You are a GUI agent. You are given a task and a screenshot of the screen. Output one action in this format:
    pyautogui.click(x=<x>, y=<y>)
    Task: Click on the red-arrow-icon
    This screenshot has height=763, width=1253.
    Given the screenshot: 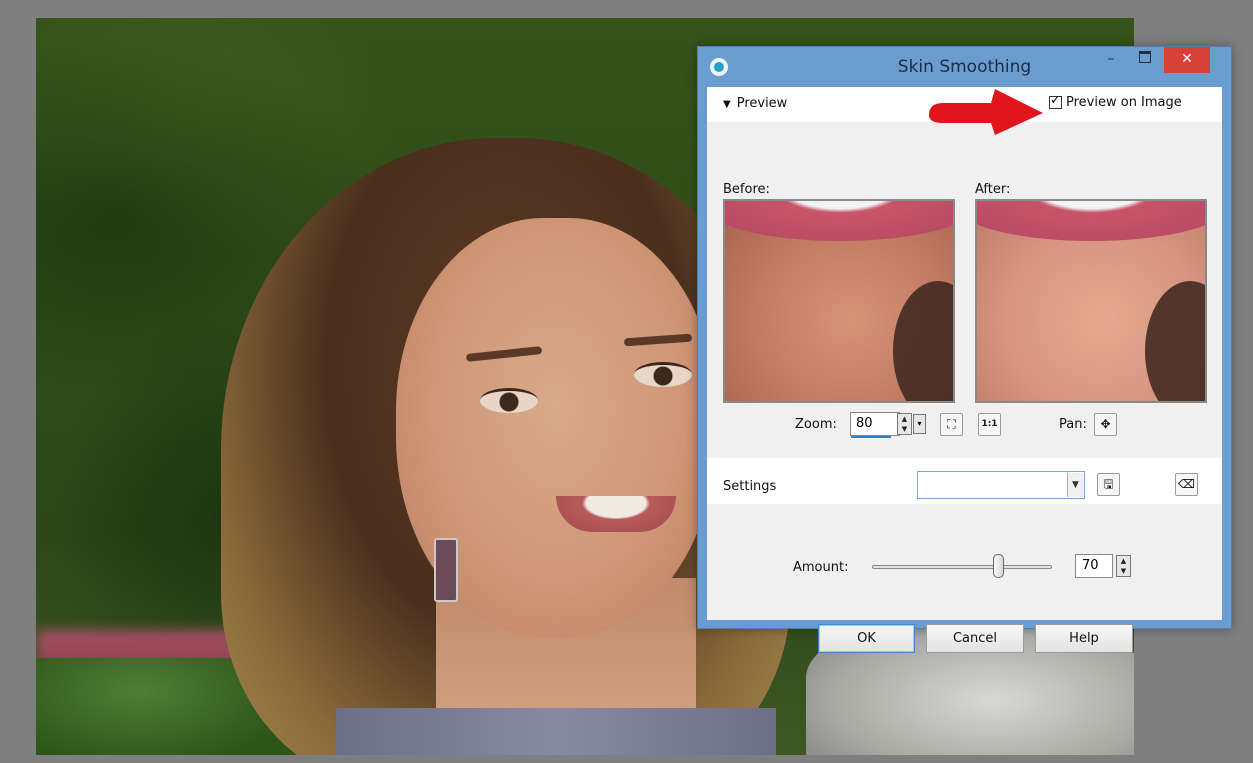 What is the action you would take?
    pyautogui.click(x=986, y=112)
    